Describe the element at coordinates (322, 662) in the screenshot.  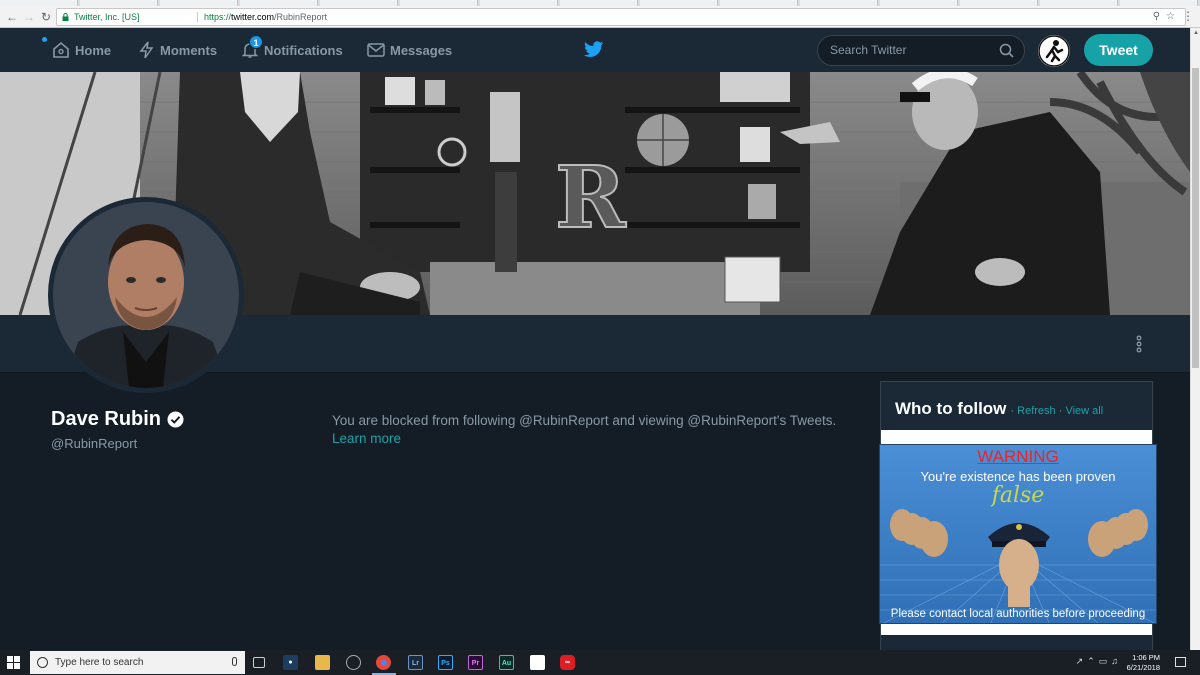
I see `file-explorer-icon` at that location.